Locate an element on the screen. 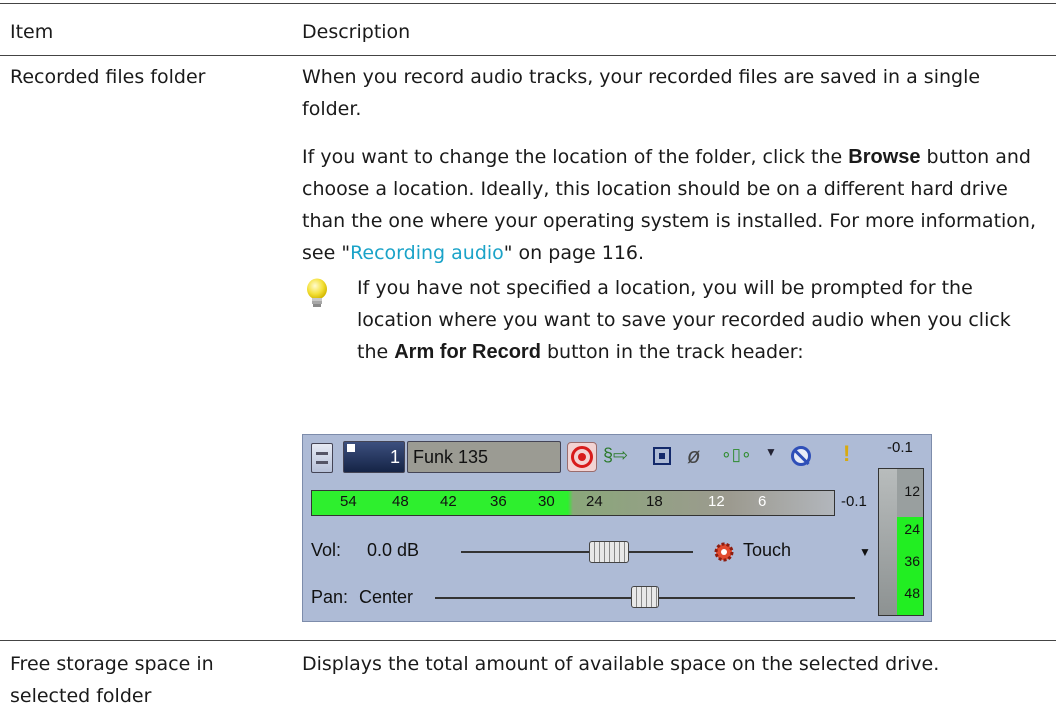 The width and height of the screenshot is (1056, 712). row-item-free-storage: Free storage space in selected folder is located at coordinates (112, 680).